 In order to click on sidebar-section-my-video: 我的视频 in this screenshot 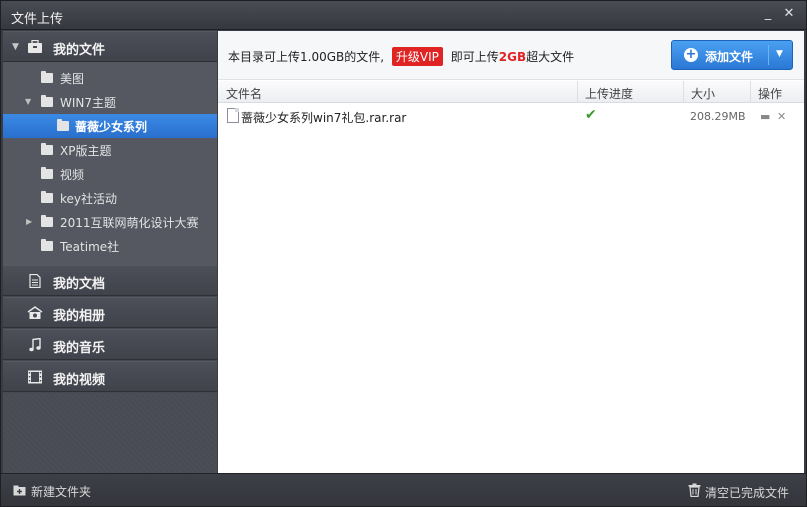, I will do `click(110, 376)`.